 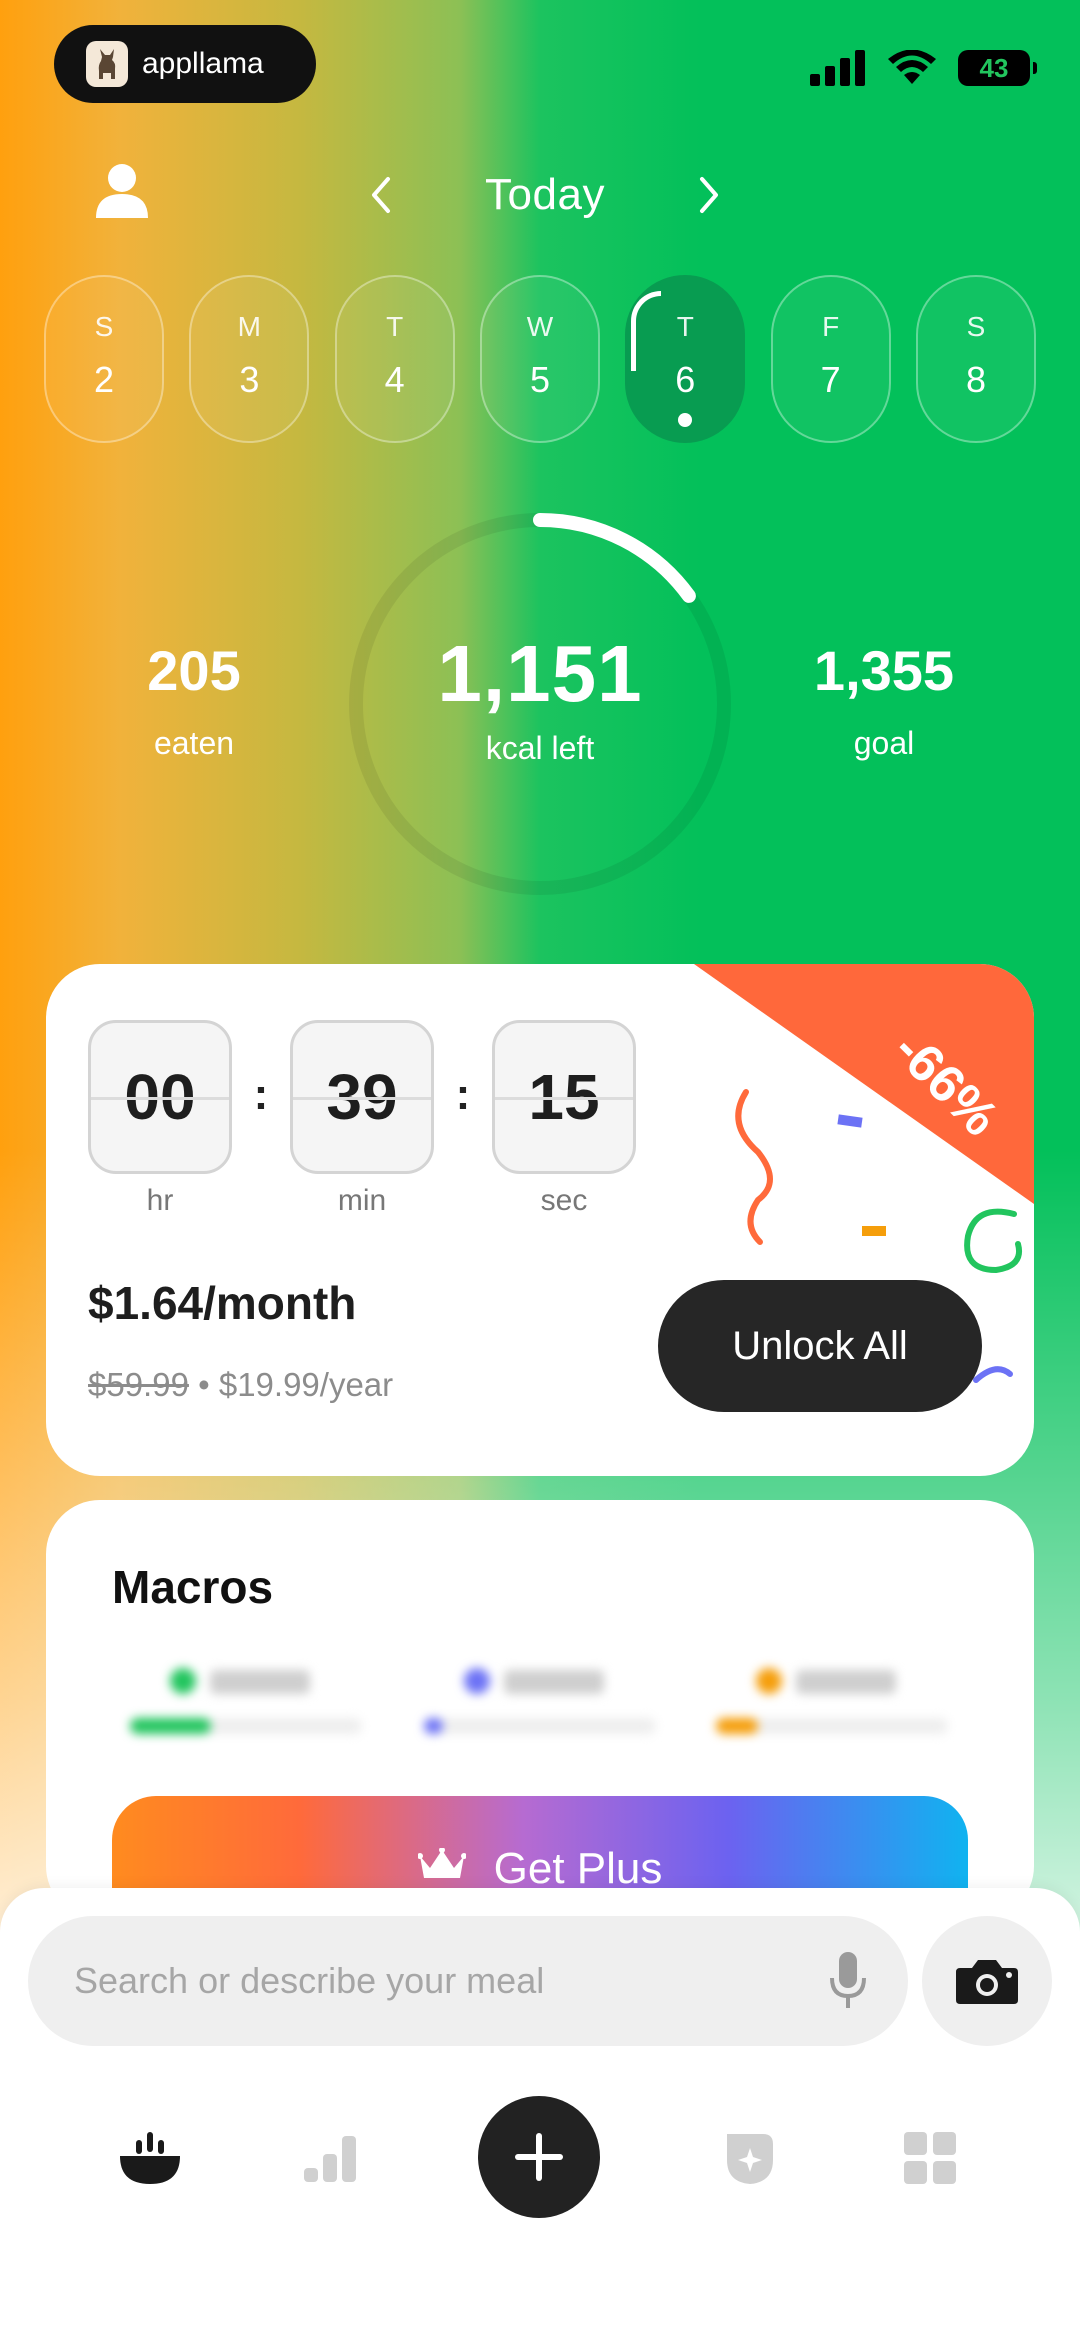 I want to click on day-of-week: F, so click(x=831, y=326).